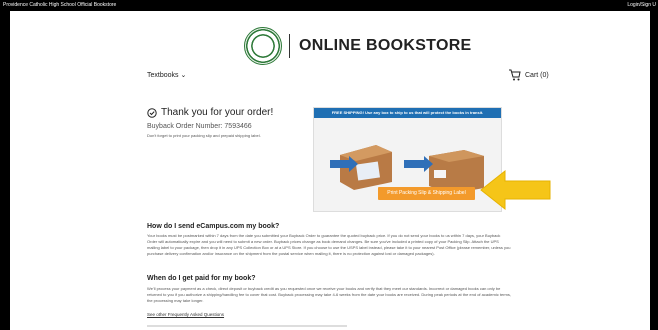 This screenshot has height=330, width=658. I want to click on left-frame, so click(5, 170).